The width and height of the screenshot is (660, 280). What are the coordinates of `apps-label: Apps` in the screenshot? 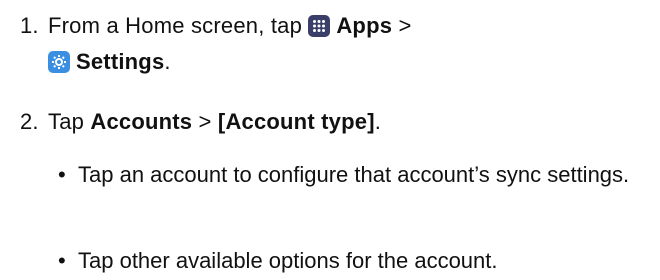 It's located at (364, 25).